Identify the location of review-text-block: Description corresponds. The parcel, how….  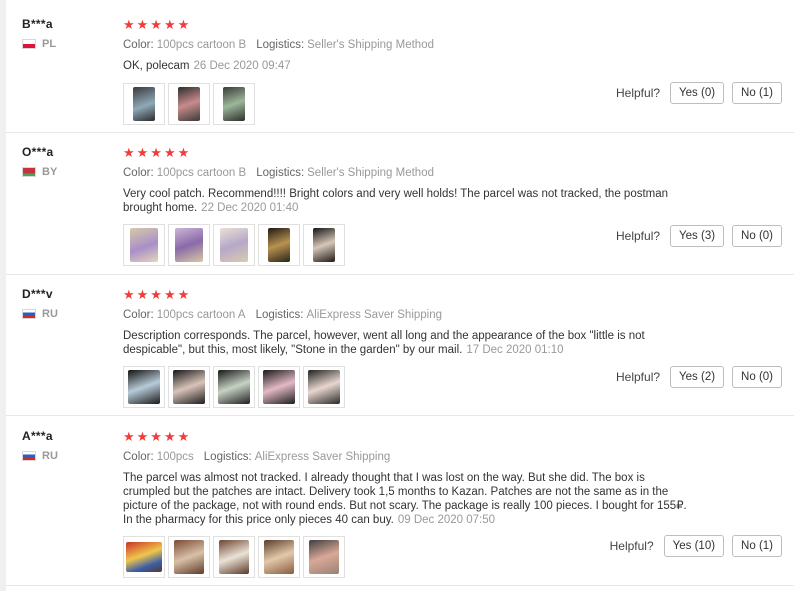
(408, 343).